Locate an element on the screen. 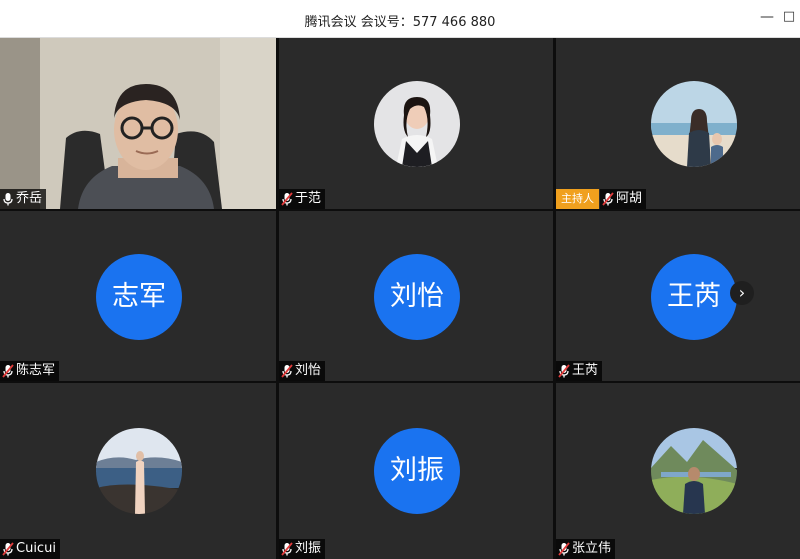  name-tag: 阿胡 is located at coordinates (623, 199).